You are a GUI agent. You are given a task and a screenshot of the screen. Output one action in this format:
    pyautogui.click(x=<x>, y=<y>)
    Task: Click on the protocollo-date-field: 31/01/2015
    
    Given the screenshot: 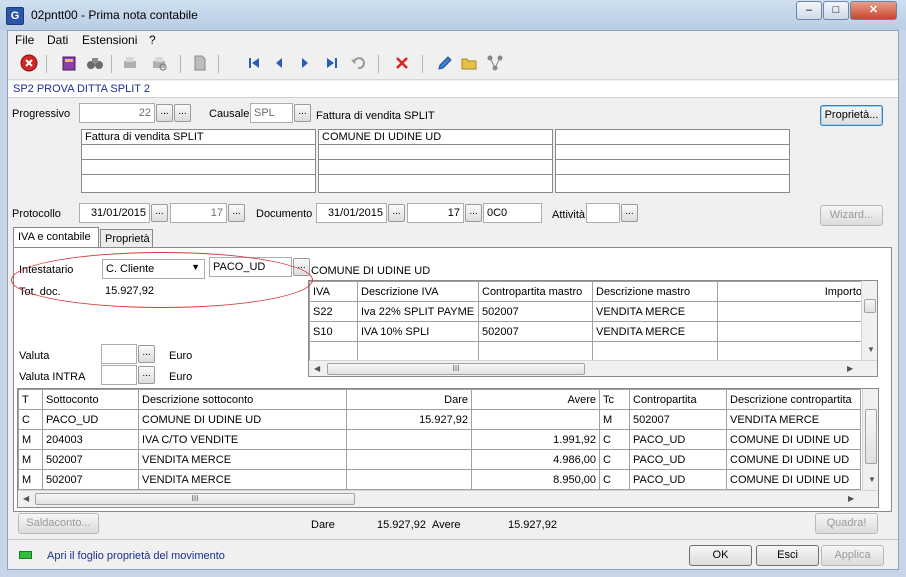 What is the action you would take?
    pyautogui.click(x=114, y=213)
    